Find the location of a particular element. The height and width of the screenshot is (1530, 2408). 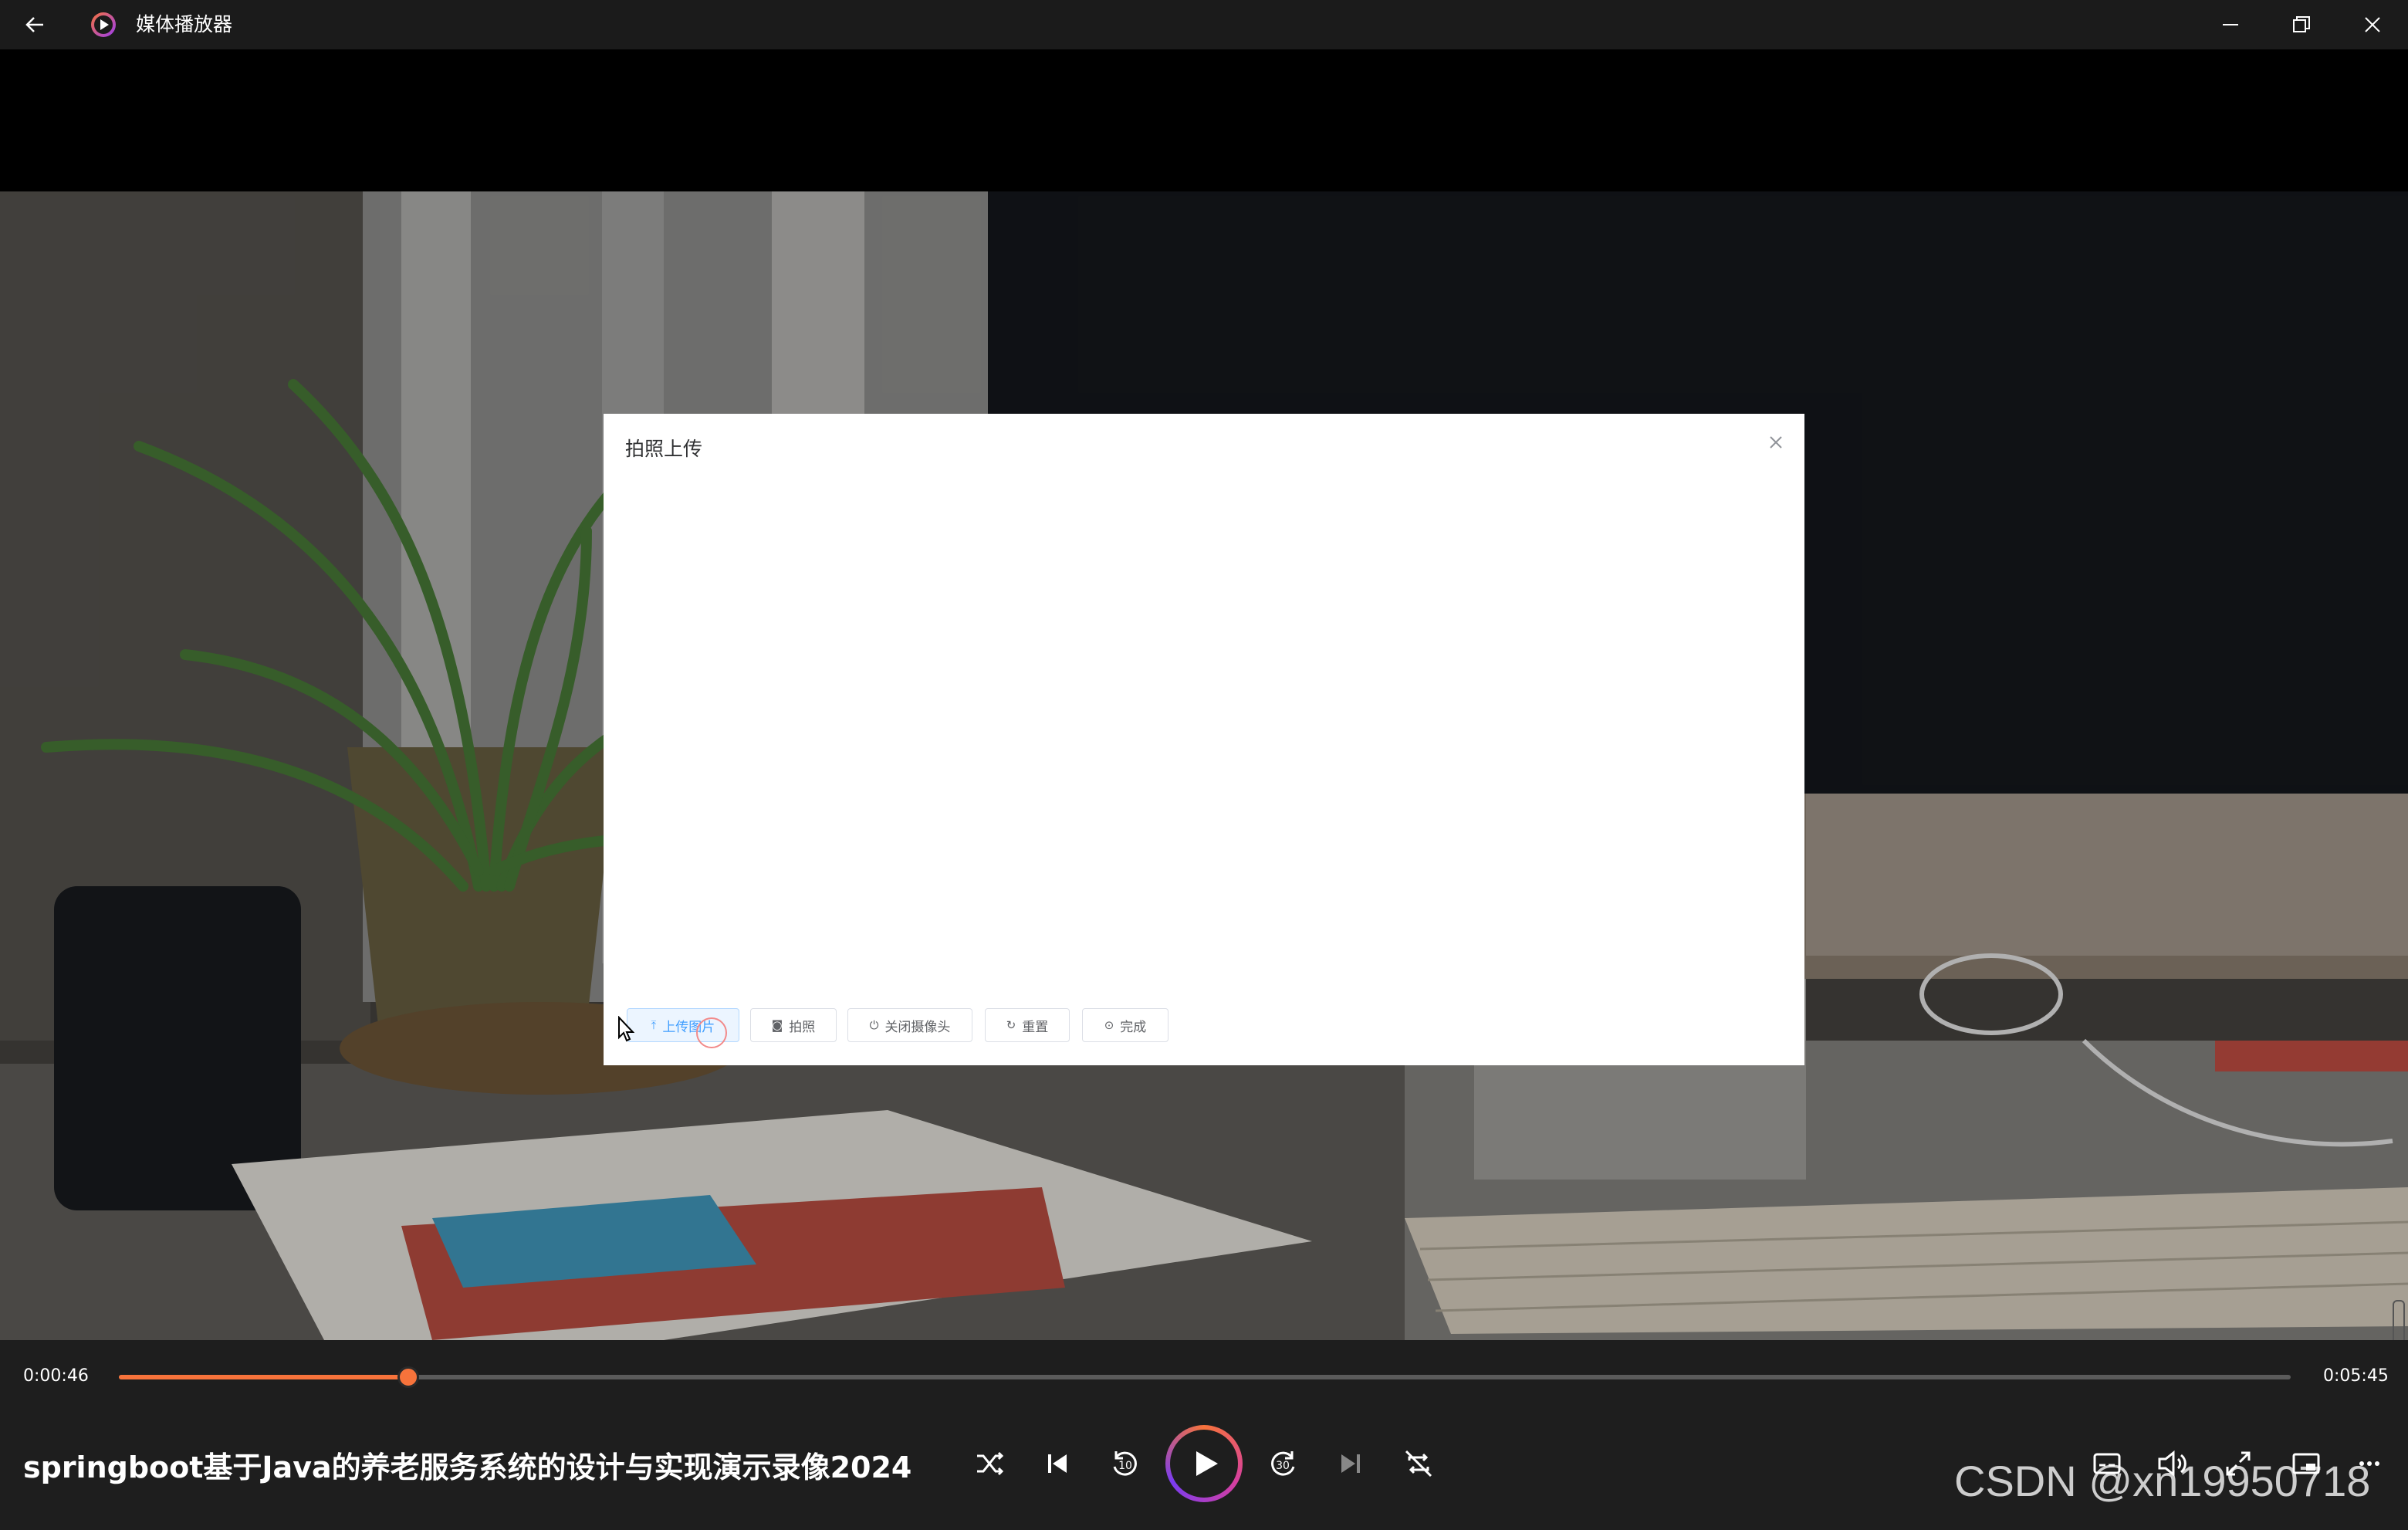

seek-bar is located at coordinates (1205, 1377).